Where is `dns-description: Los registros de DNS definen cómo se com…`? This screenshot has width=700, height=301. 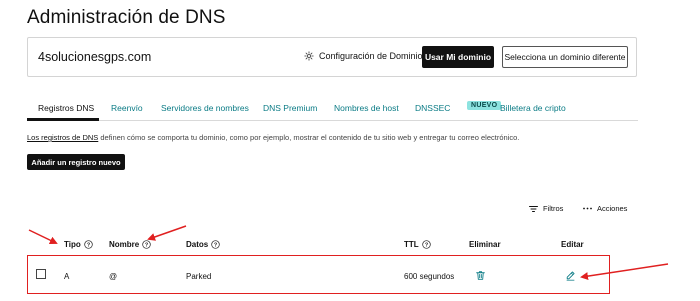
dns-description: Los registros de DNS definen cómo se com… is located at coordinates (273, 137).